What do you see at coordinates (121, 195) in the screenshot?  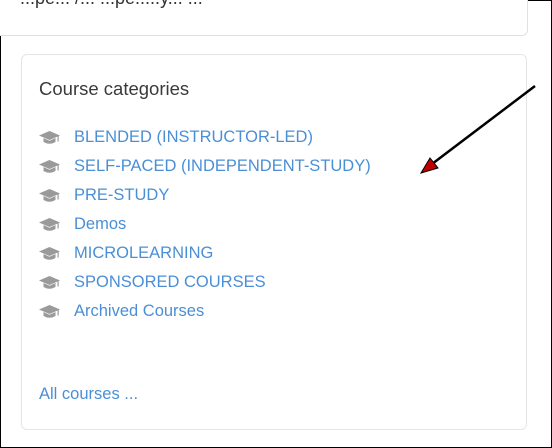 I see `category-link-pre-study: PRE-STUDY` at bounding box center [121, 195].